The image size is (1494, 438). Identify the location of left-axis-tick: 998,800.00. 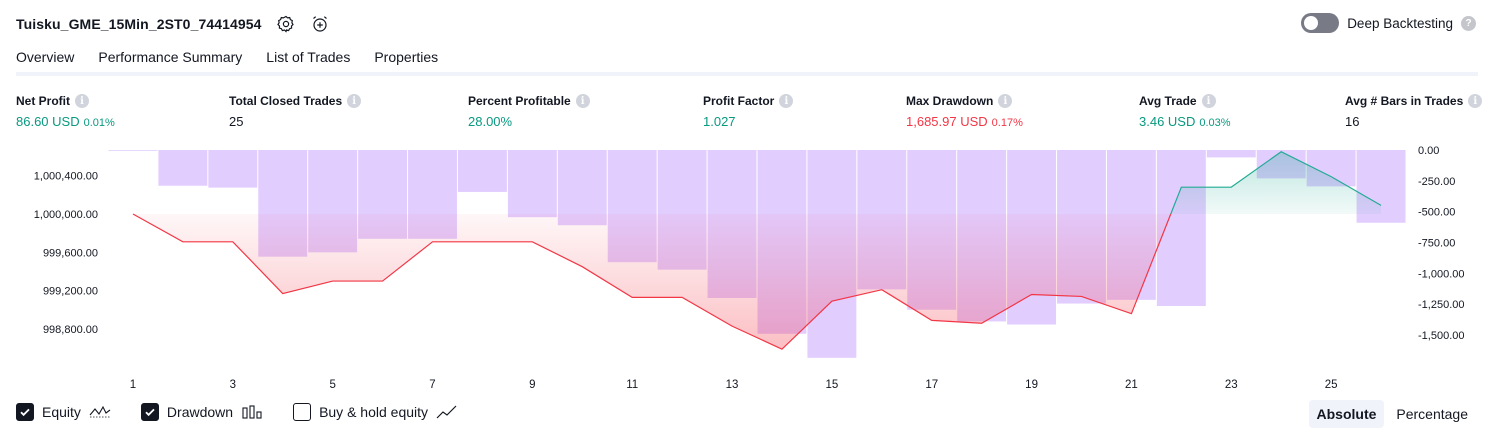
(70, 330).